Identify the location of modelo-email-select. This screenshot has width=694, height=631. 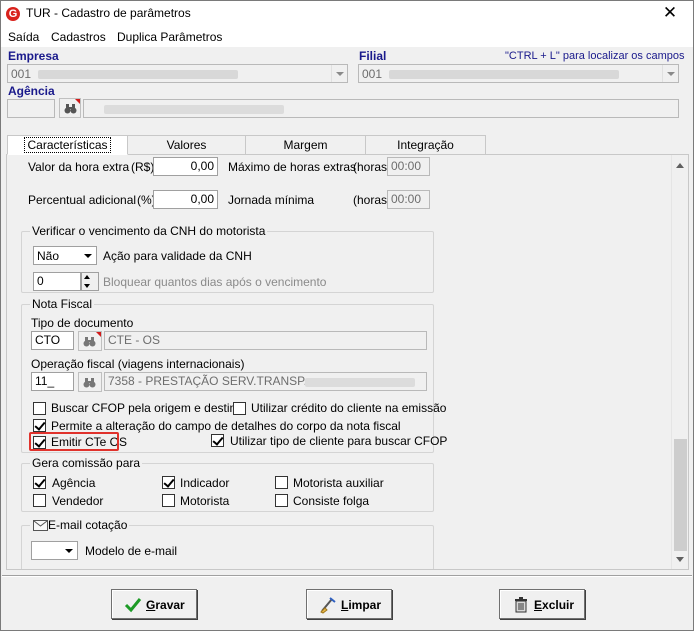
(54, 550).